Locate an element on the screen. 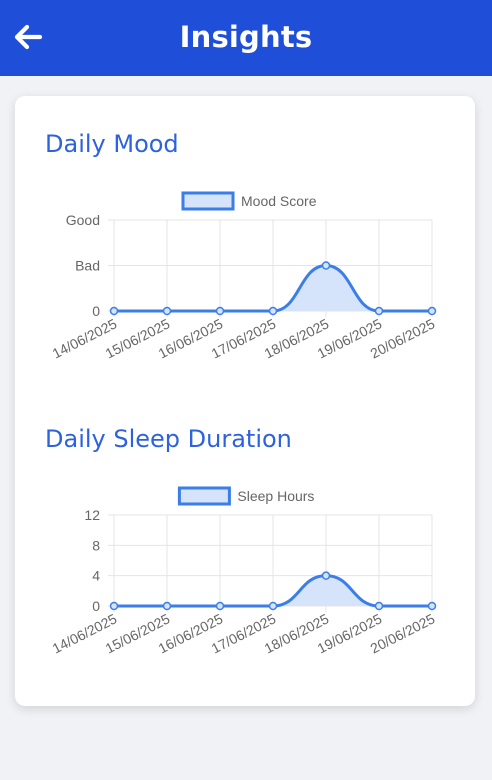 The image size is (492, 780). mood-y-tick-label: Good is located at coordinates (83, 220).